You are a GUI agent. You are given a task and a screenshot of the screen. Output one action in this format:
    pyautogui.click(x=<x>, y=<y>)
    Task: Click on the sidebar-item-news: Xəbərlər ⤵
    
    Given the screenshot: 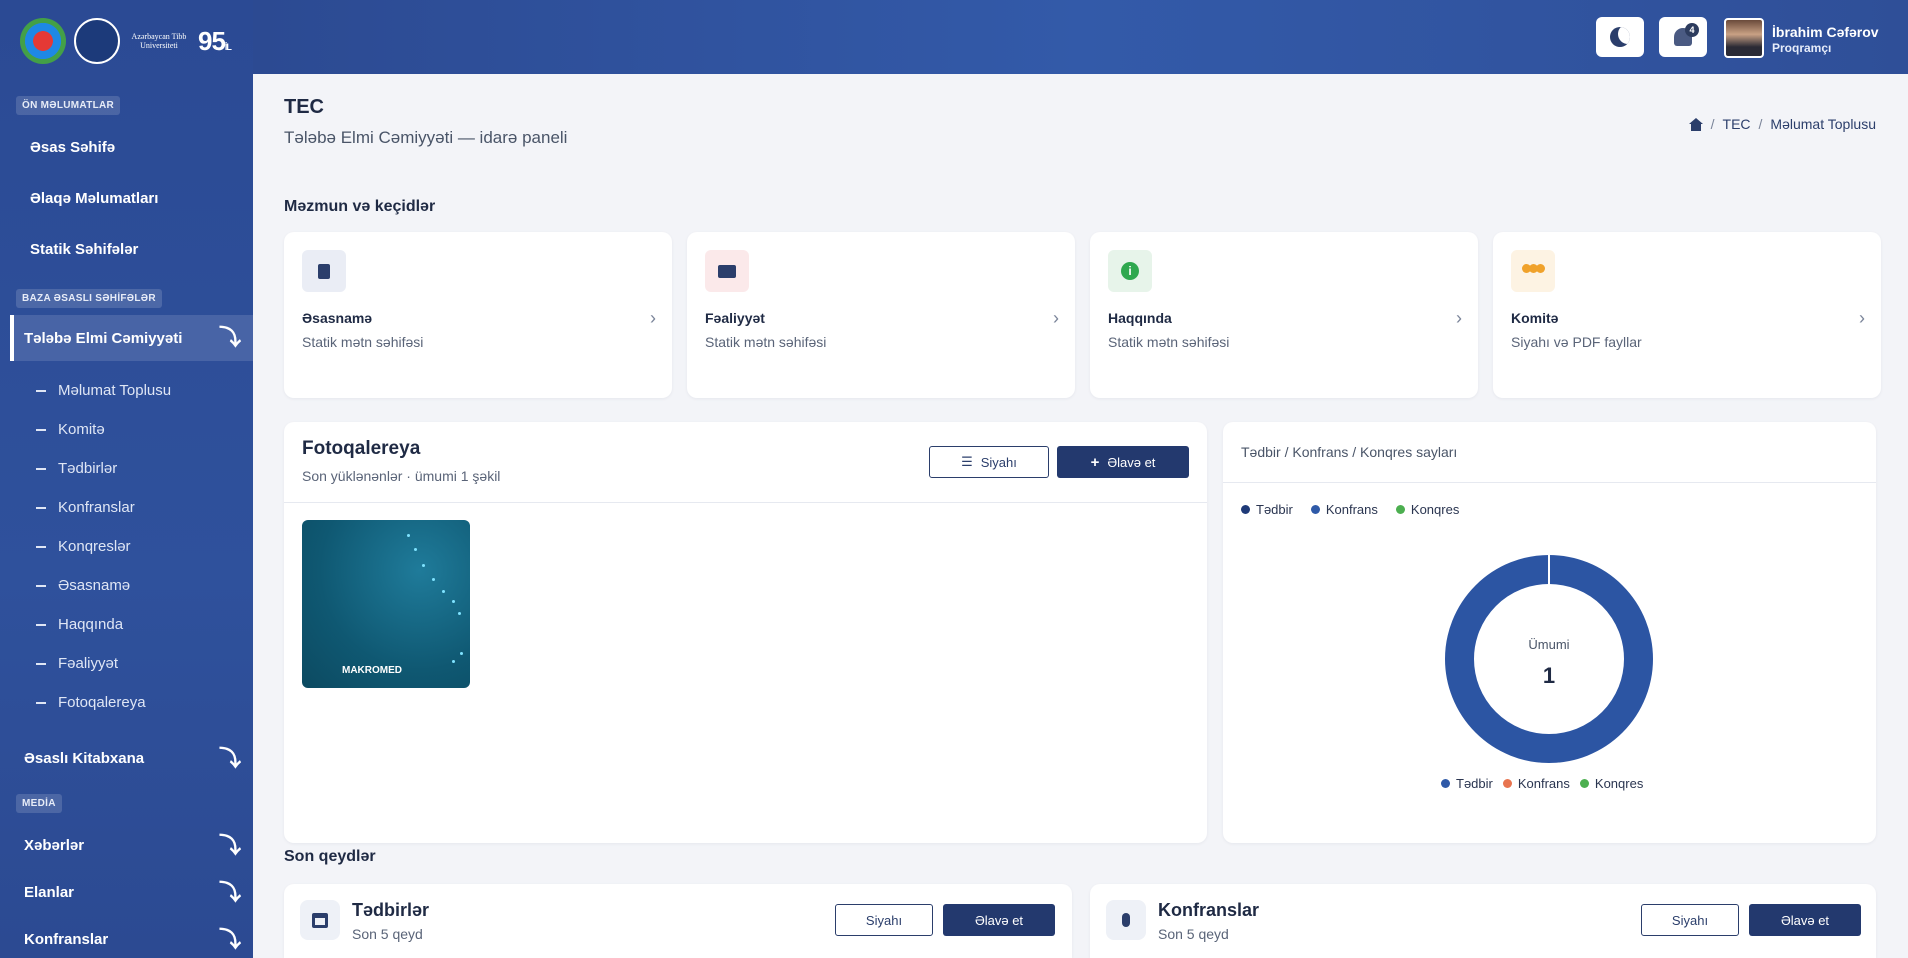 What is the action you would take?
    pyautogui.click(x=138, y=846)
    